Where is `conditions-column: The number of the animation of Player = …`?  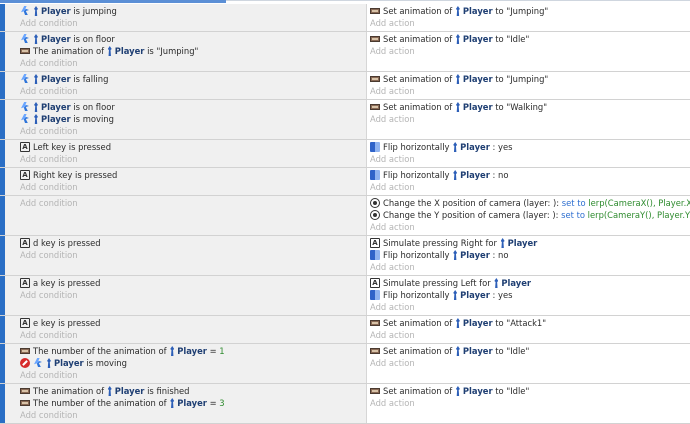 conditions-column: The number of the animation of Player = … is located at coordinates (185, 363).